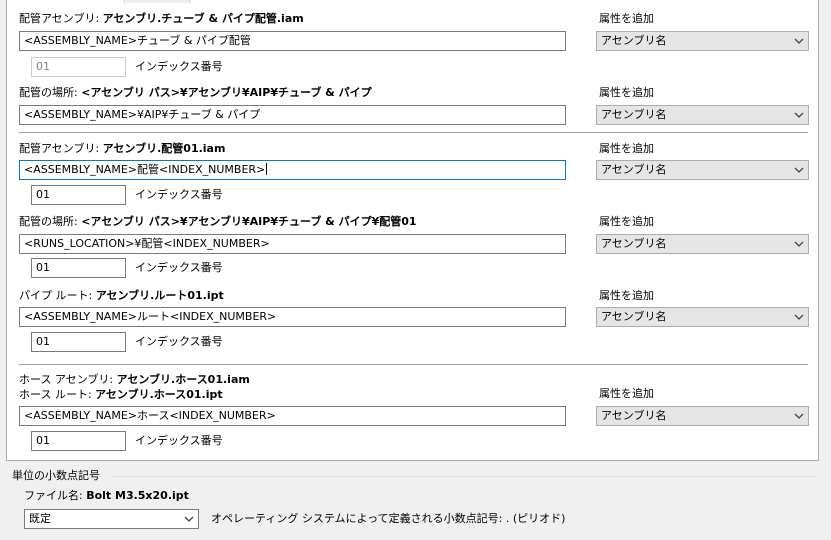 The image size is (831, 540). Describe the element at coordinates (106, 495) in the screenshot. I see `decimal-file-caption: ファイル名: Bolt M3.5x20.ipt` at that location.